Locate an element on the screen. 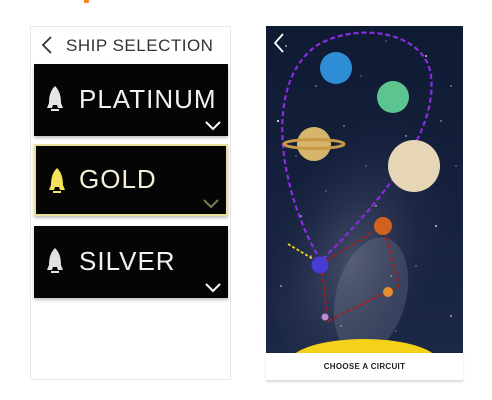 This screenshot has height=400, width=492. orange-planet is located at coordinates (383, 226).